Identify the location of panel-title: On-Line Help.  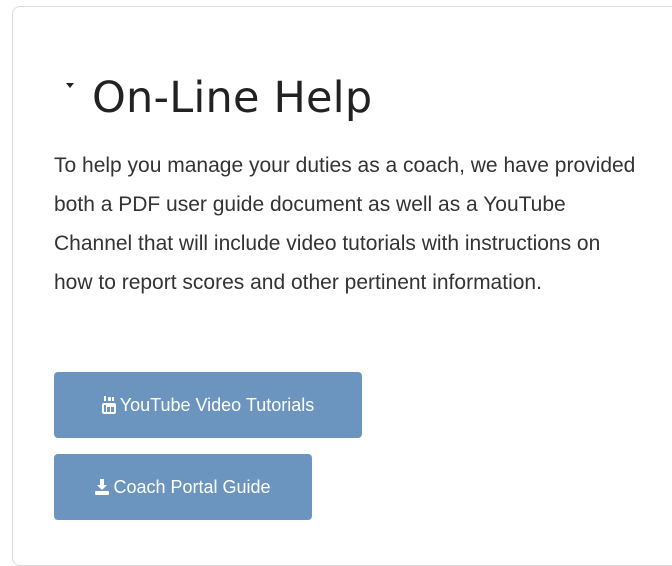
(232, 98).